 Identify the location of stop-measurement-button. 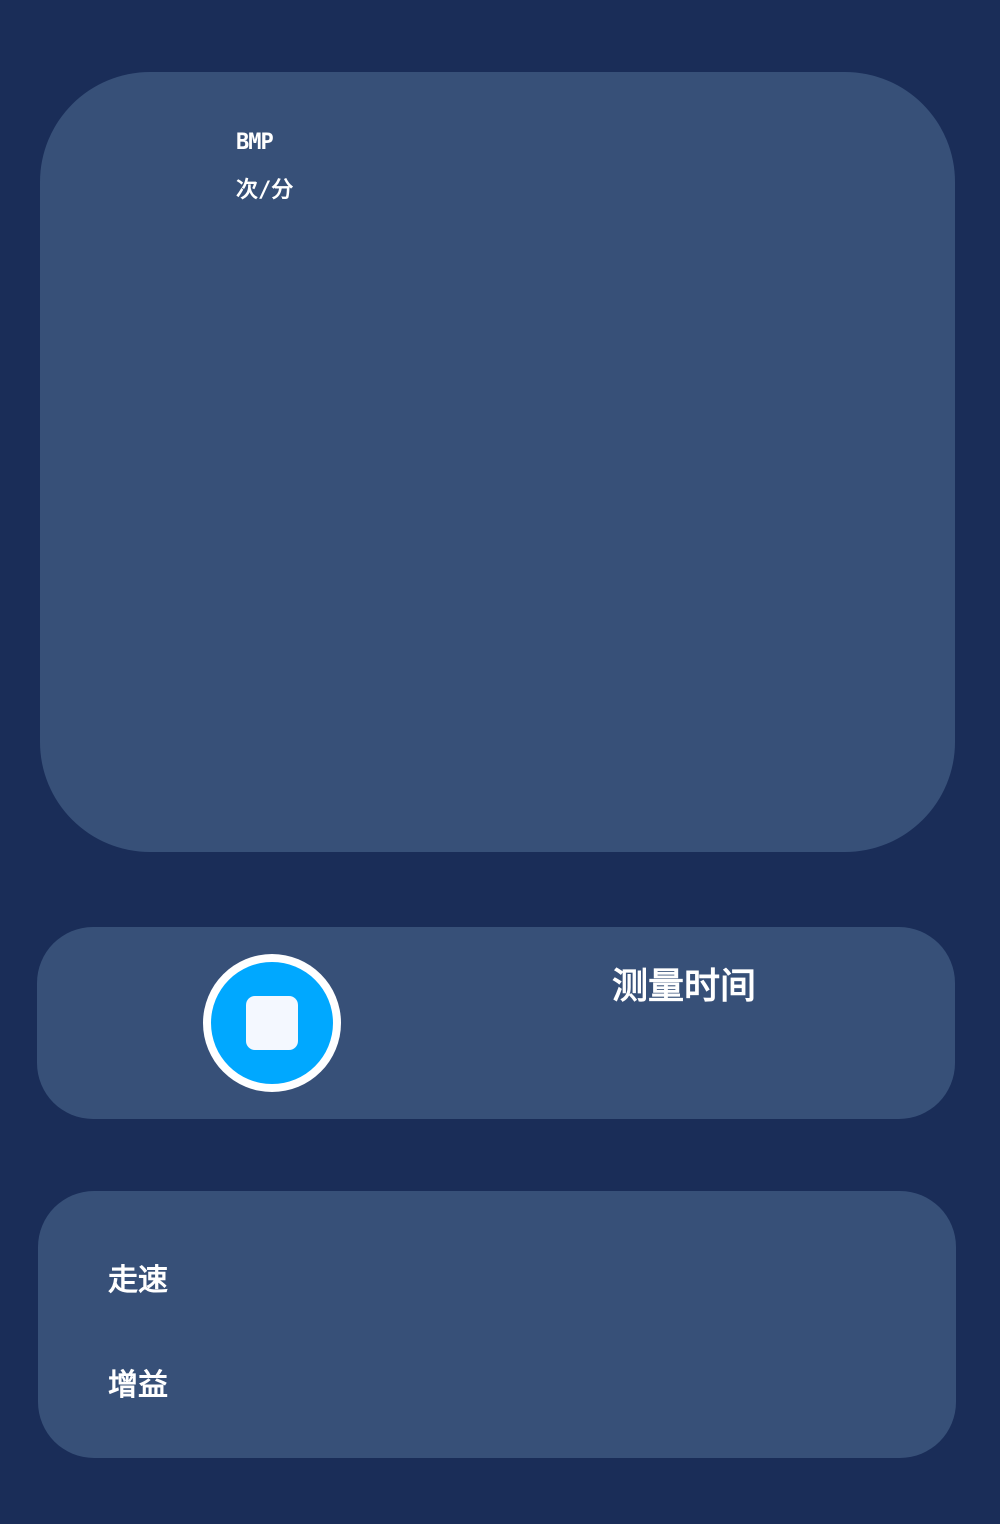
(272, 1023).